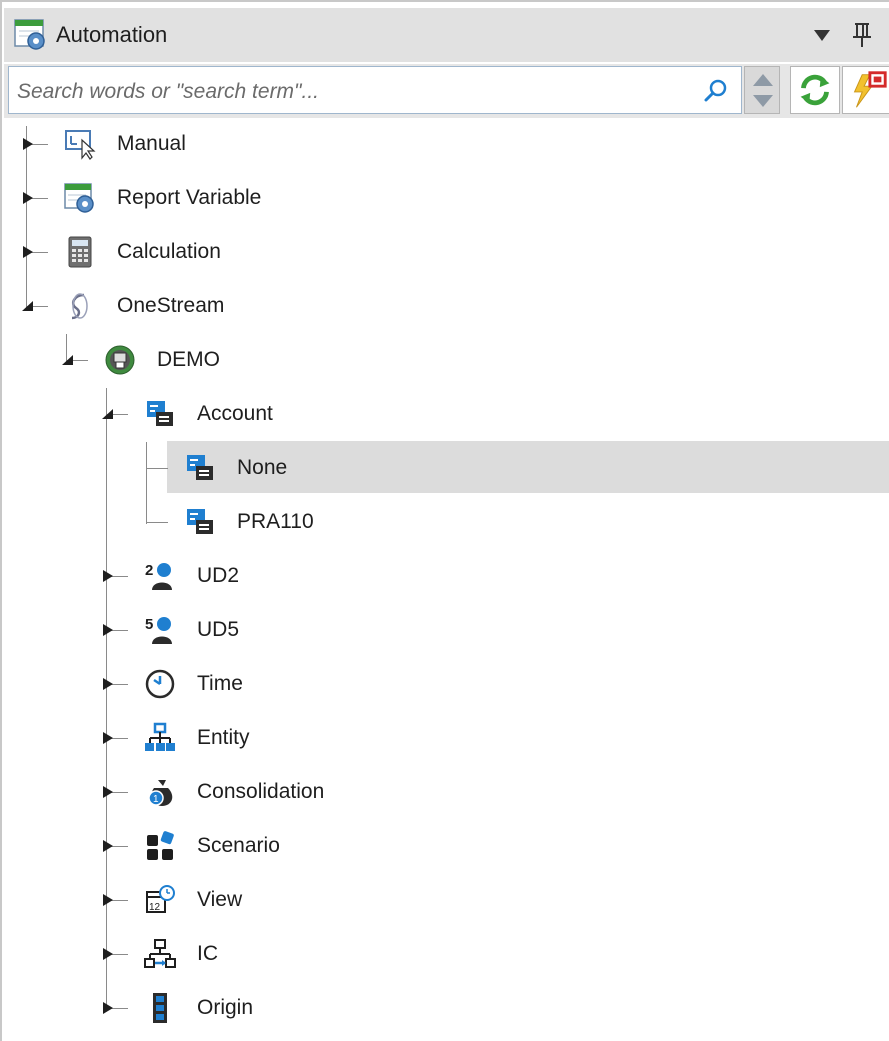  I want to click on tree-item-label: OneStream, so click(171, 305).